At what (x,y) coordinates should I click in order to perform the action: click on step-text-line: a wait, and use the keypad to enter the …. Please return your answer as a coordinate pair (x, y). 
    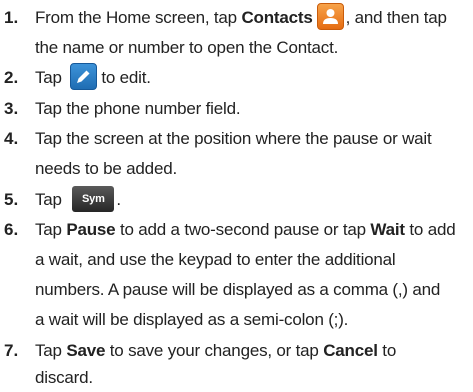
    Looking at the image, I should click on (215, 259).